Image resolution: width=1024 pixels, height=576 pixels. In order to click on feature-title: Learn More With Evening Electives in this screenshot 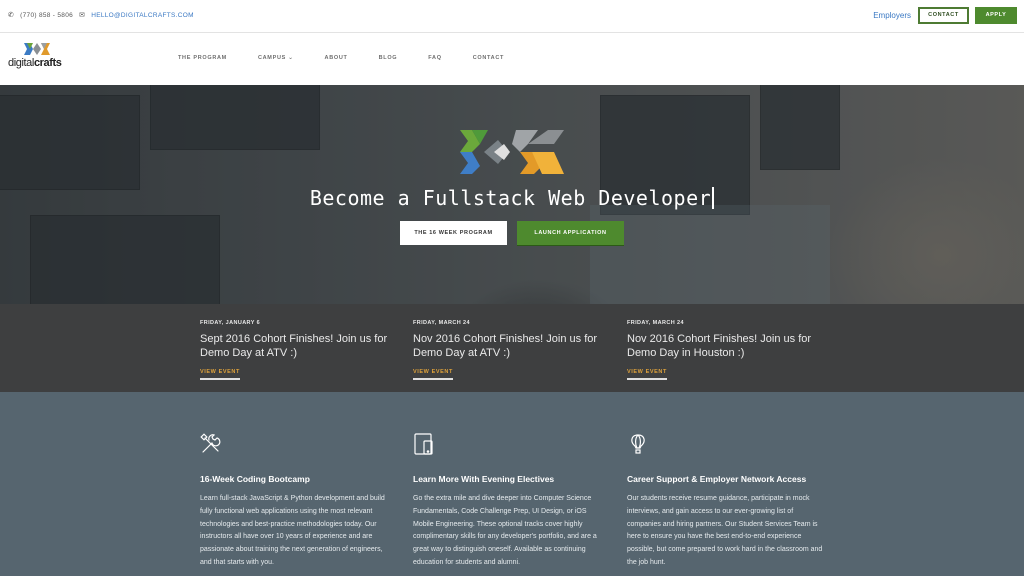, I will do `click(484, 479)`.